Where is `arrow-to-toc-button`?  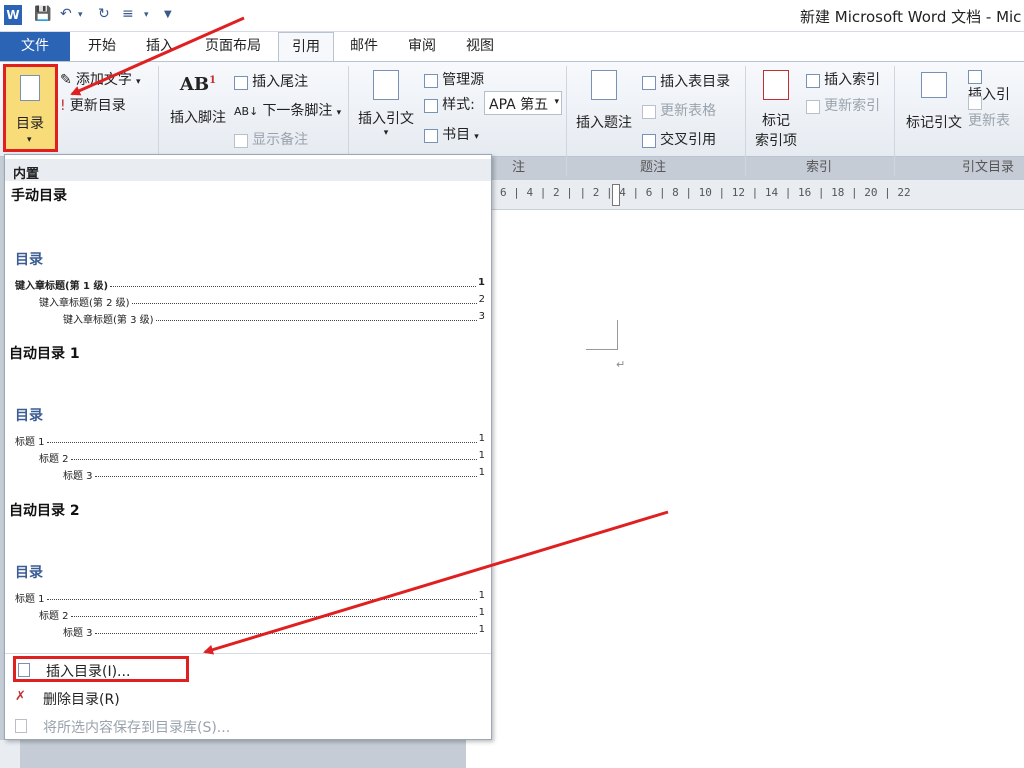 arrow-to-toc-button is located at coordinates (157, 56).